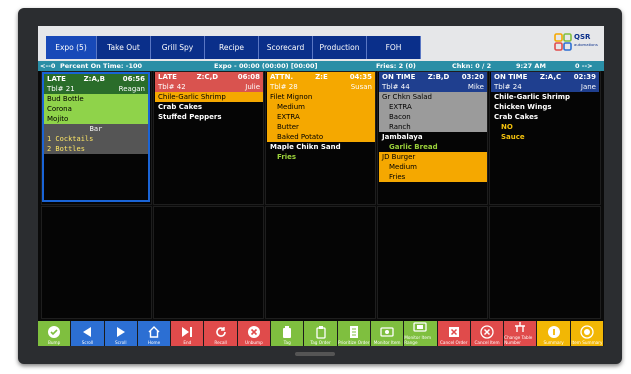 The height and width of the screenshot is (374, 631). Describe the element at coordinates (587, 342) in the screenshot. I see `button-label: Item Summary` at that location.